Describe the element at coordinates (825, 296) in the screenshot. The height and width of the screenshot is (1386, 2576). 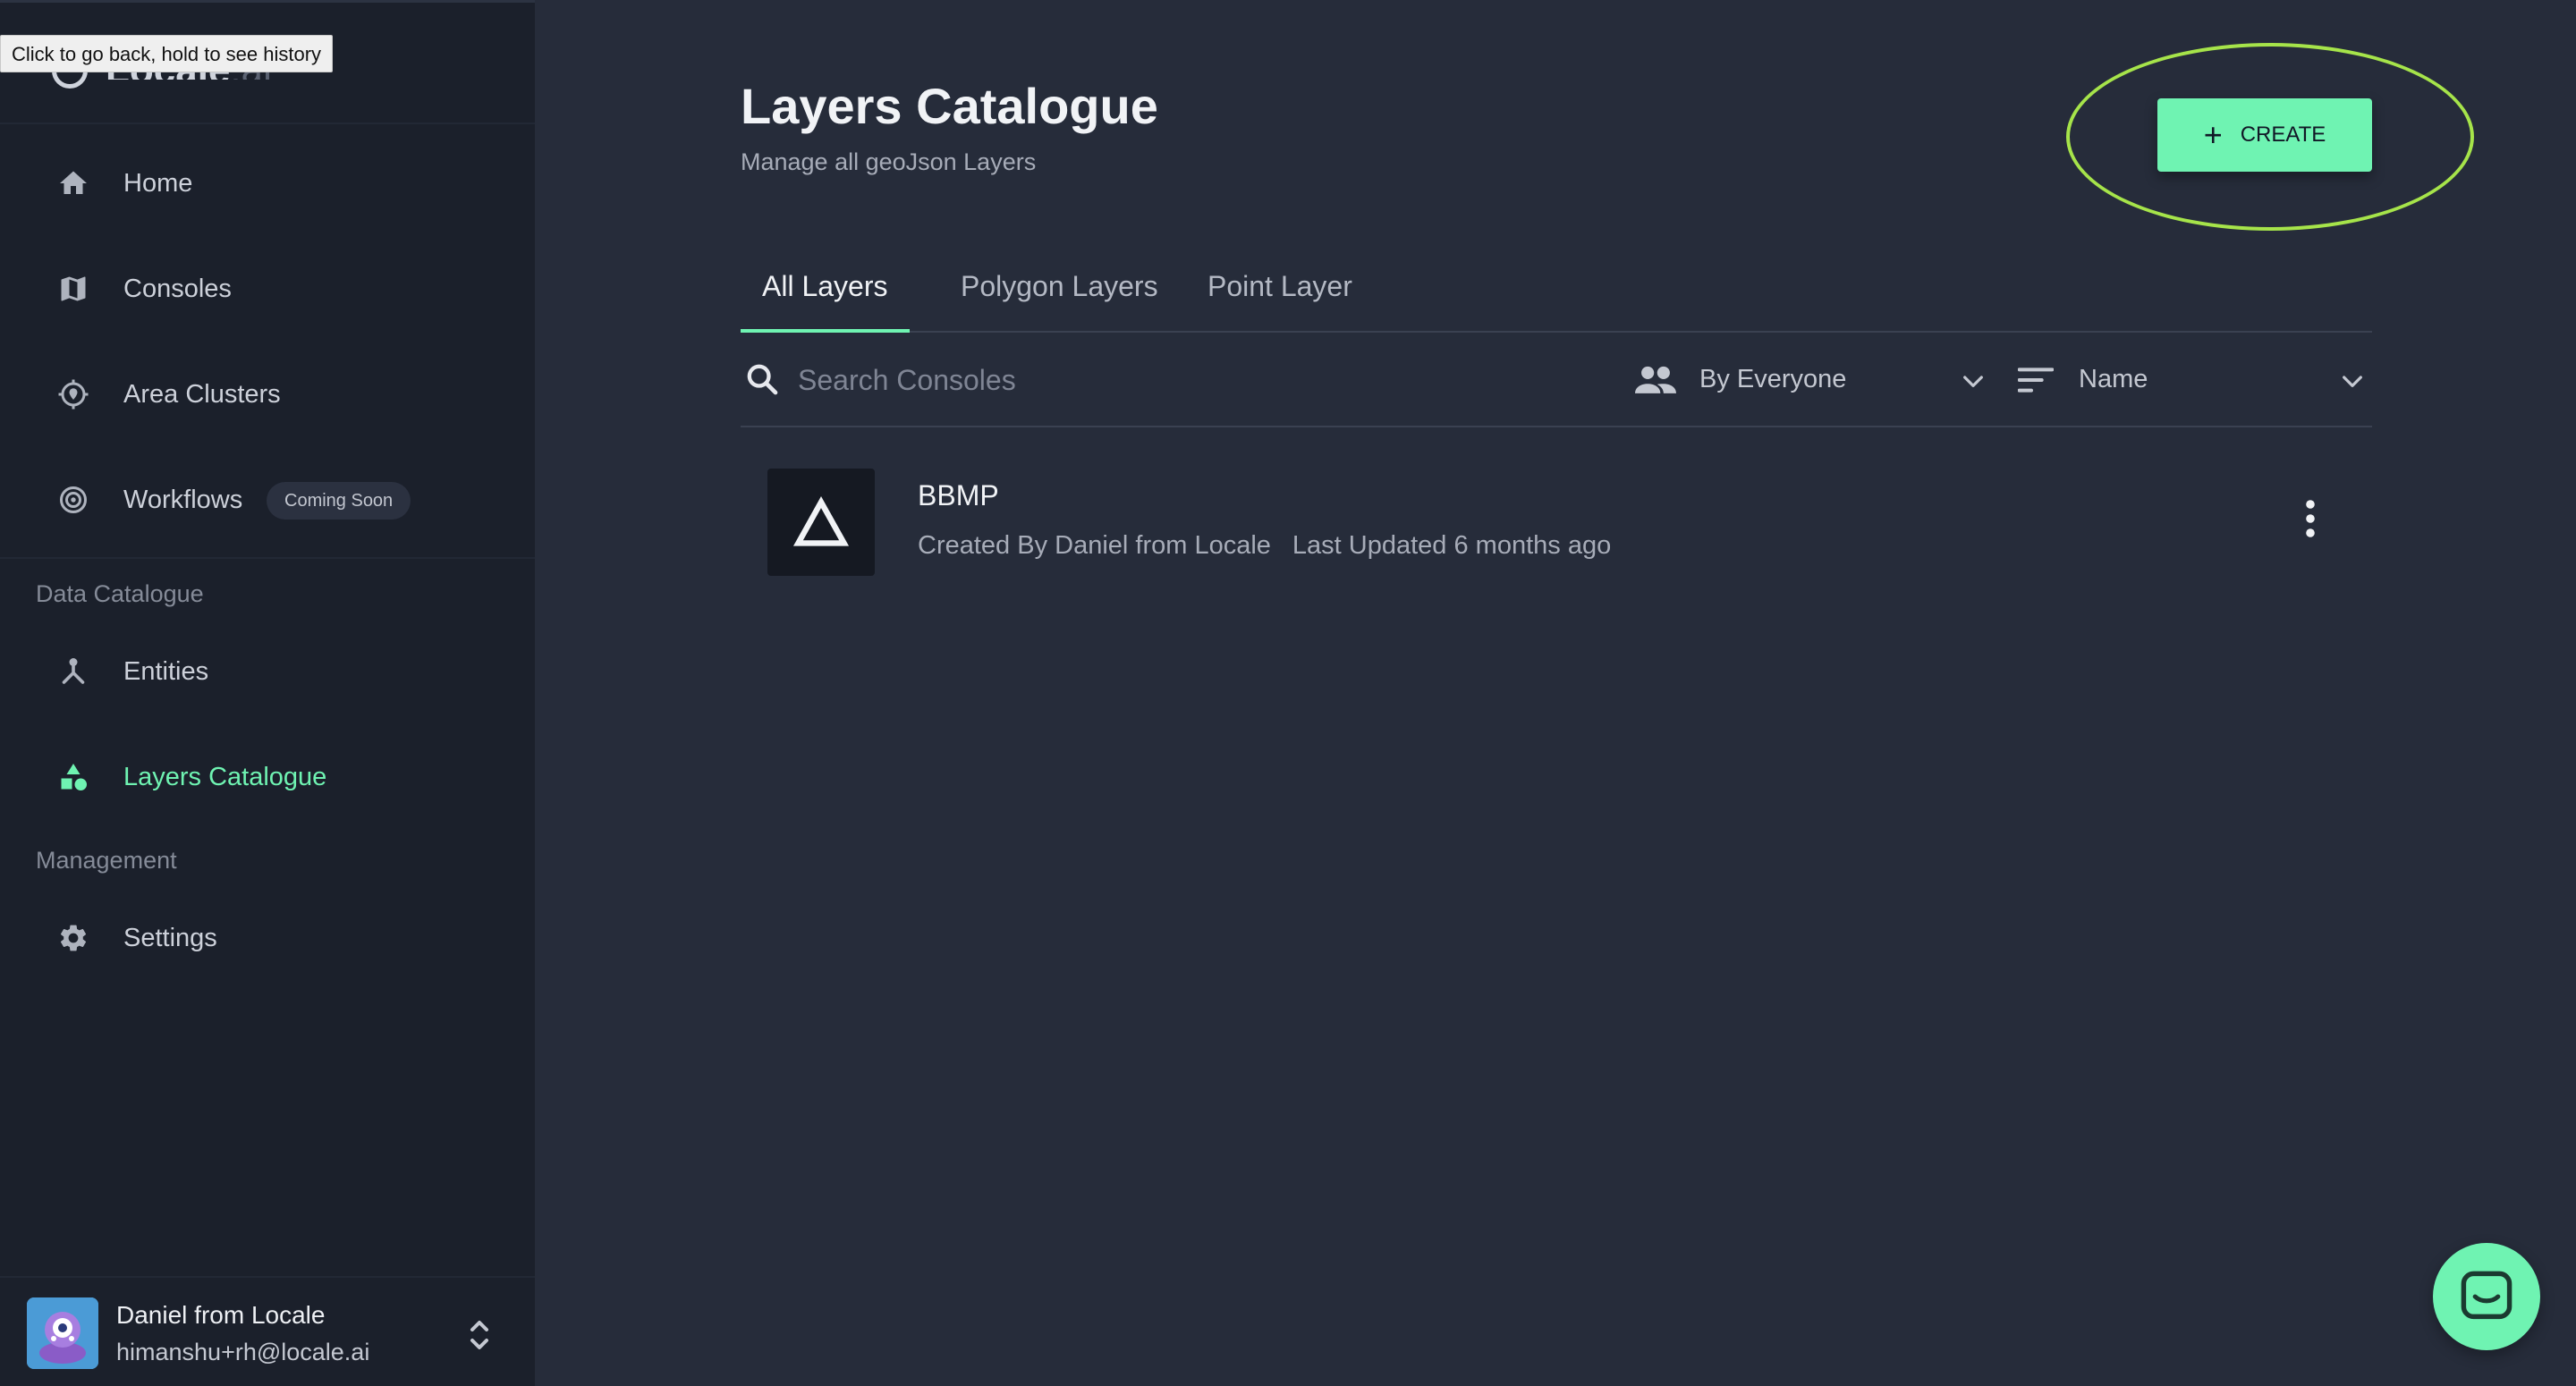
I see `tab-all-layers: All Layers` at that location.